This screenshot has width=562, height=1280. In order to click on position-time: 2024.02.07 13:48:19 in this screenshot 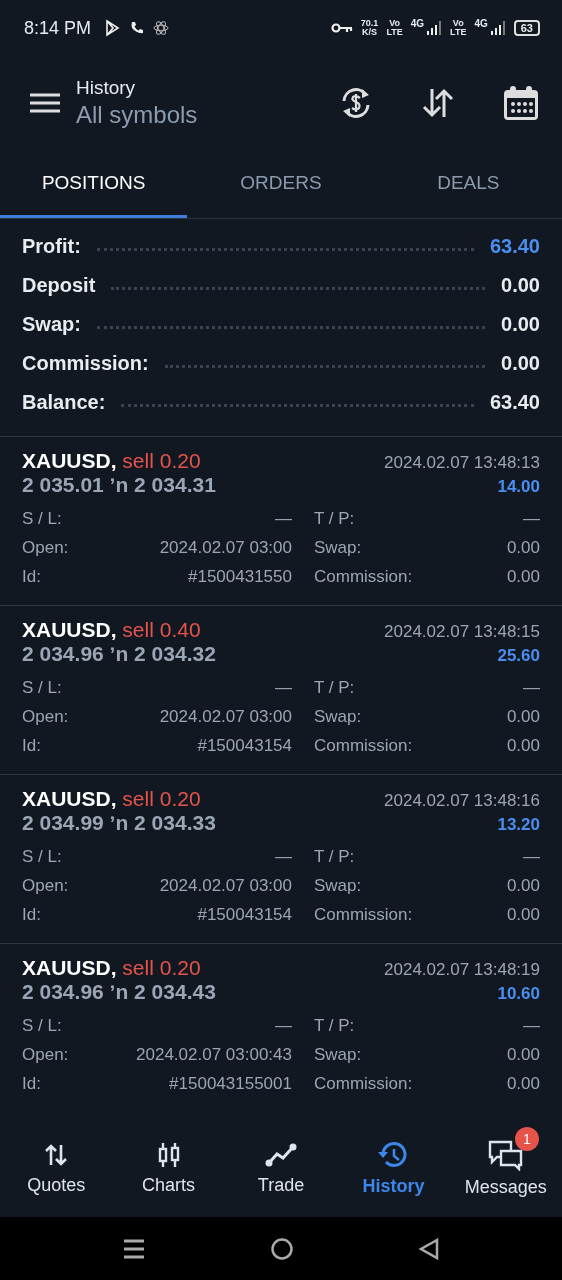, I will do `click(462, 970)`.